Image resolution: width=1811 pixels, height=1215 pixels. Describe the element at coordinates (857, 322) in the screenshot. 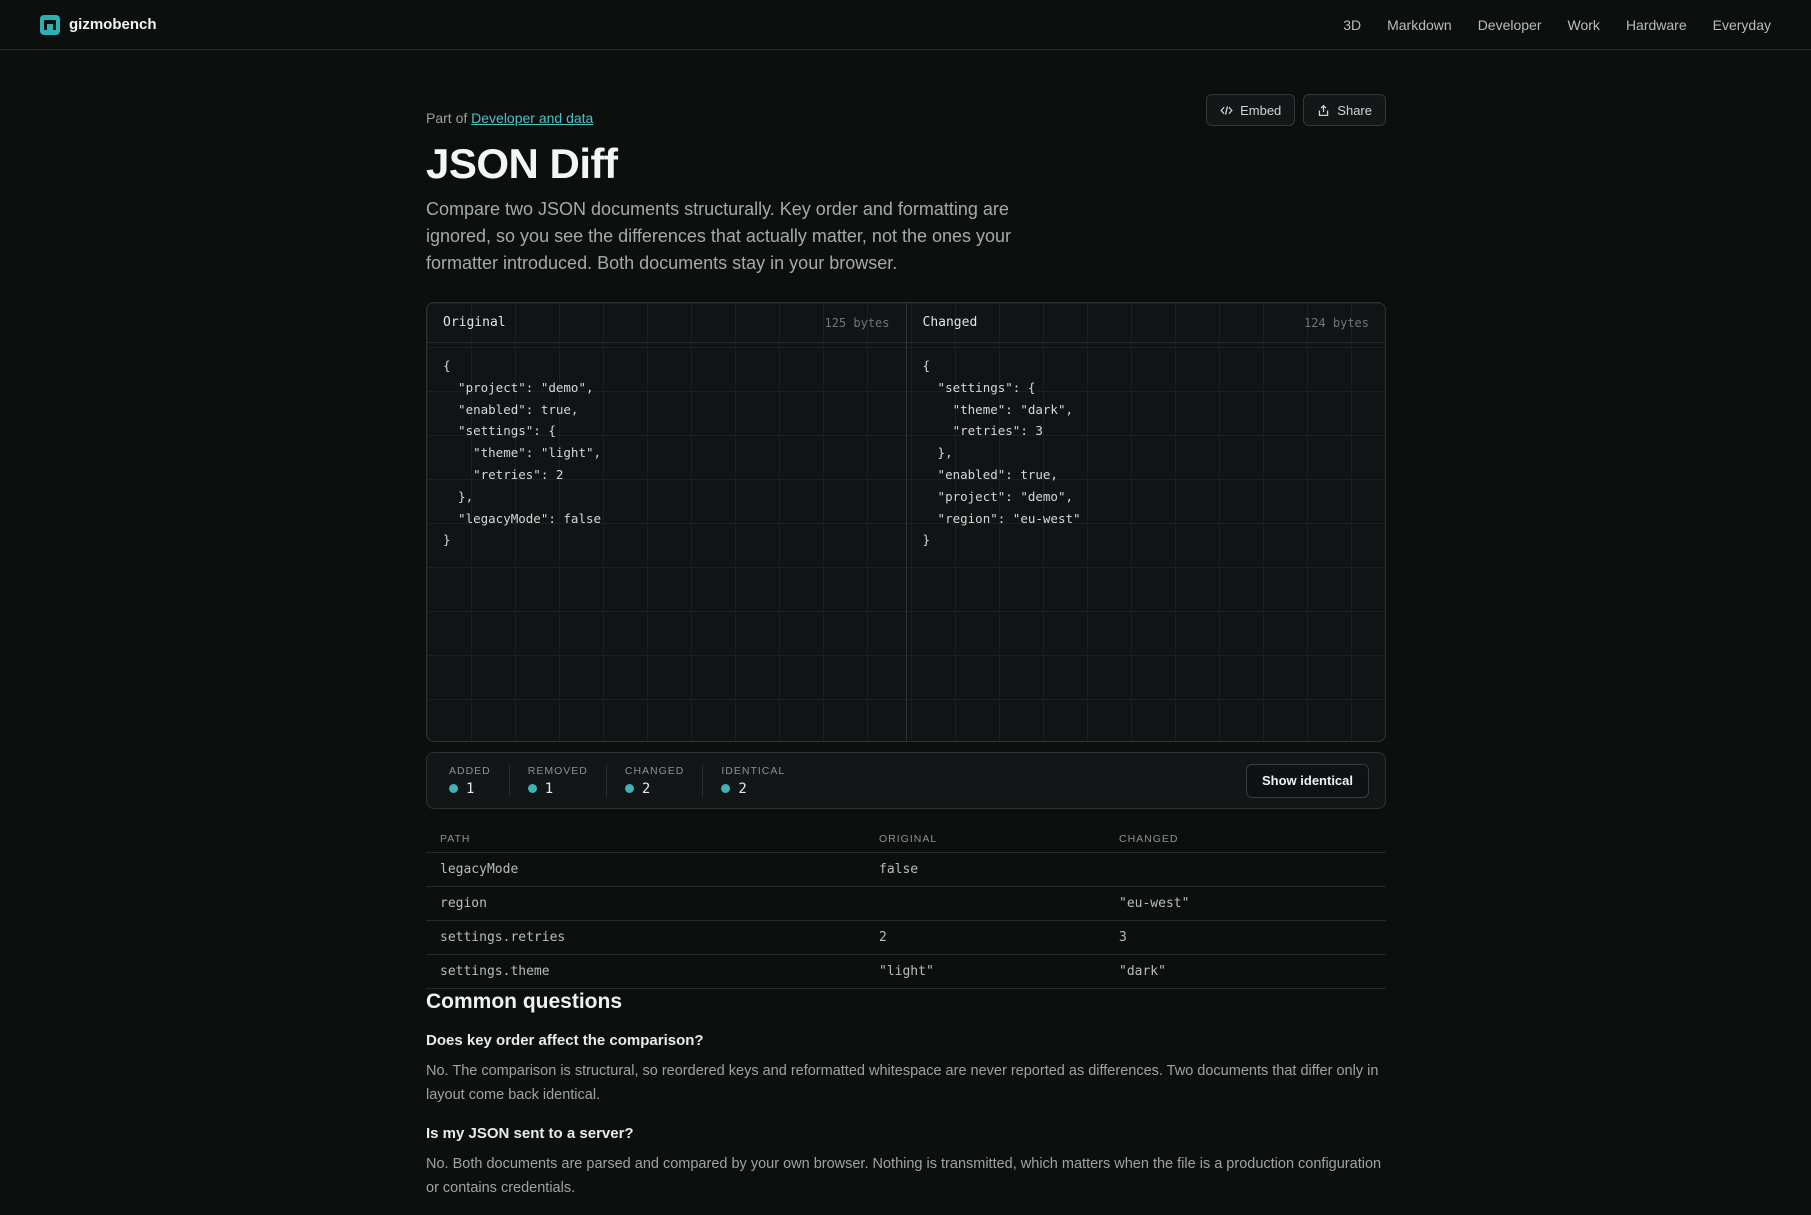

I see `original-byte-count: 125 bytes` at that location.